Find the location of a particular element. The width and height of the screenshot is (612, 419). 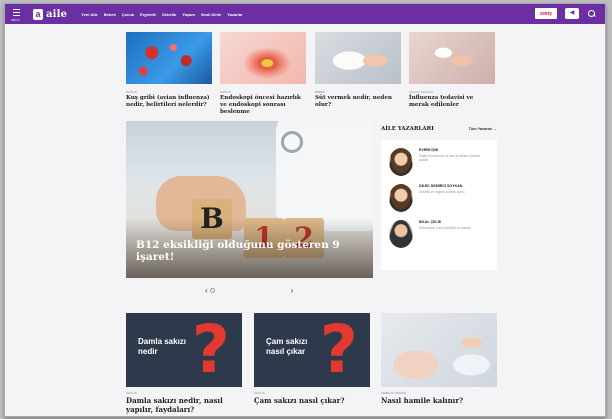

article-image: Çam sakızı nasıl çıkar ? is located at coordinates (312, 350).